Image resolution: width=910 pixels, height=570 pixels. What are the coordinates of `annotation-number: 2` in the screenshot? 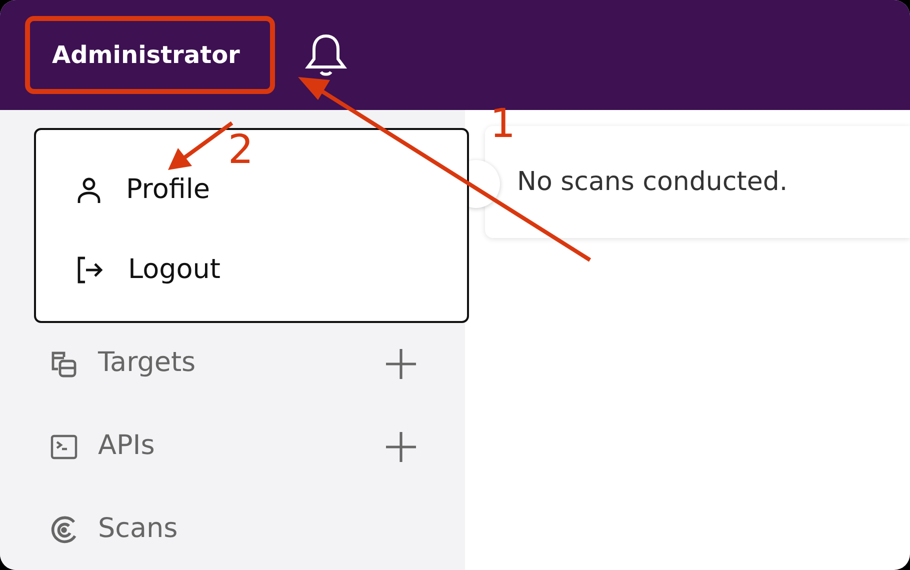 It's located at (241, 150).